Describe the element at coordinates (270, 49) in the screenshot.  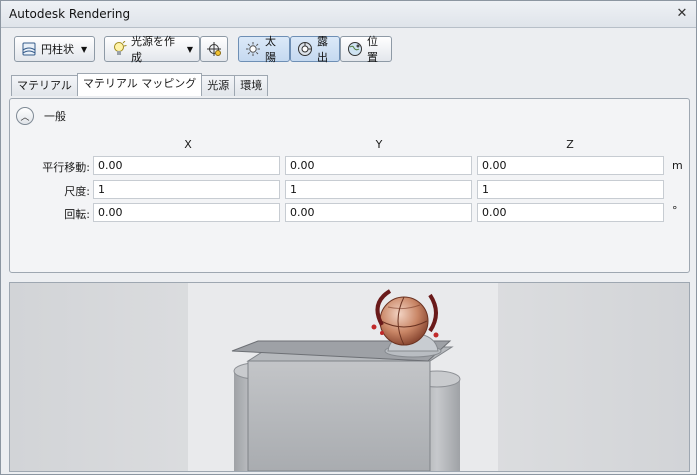
I see `sun-label: 太陽` at that location.